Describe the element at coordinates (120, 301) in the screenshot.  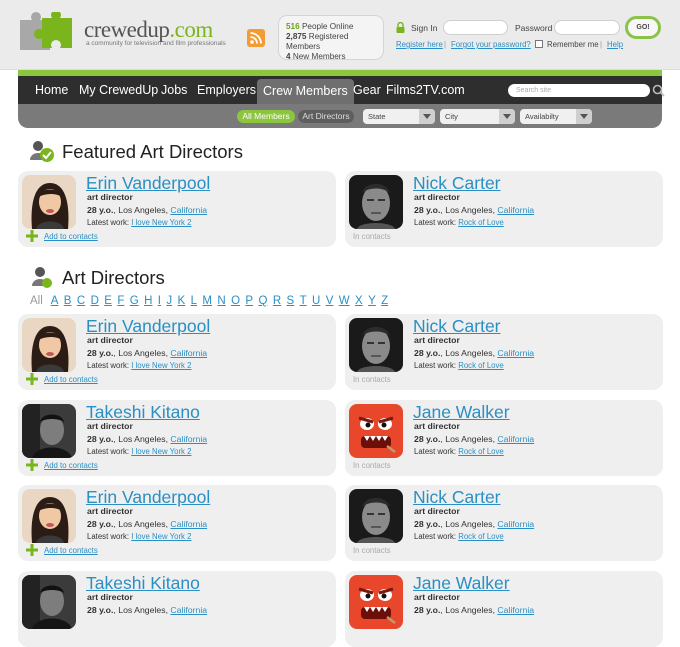
I see `alpha-letter-f: F` at that location.